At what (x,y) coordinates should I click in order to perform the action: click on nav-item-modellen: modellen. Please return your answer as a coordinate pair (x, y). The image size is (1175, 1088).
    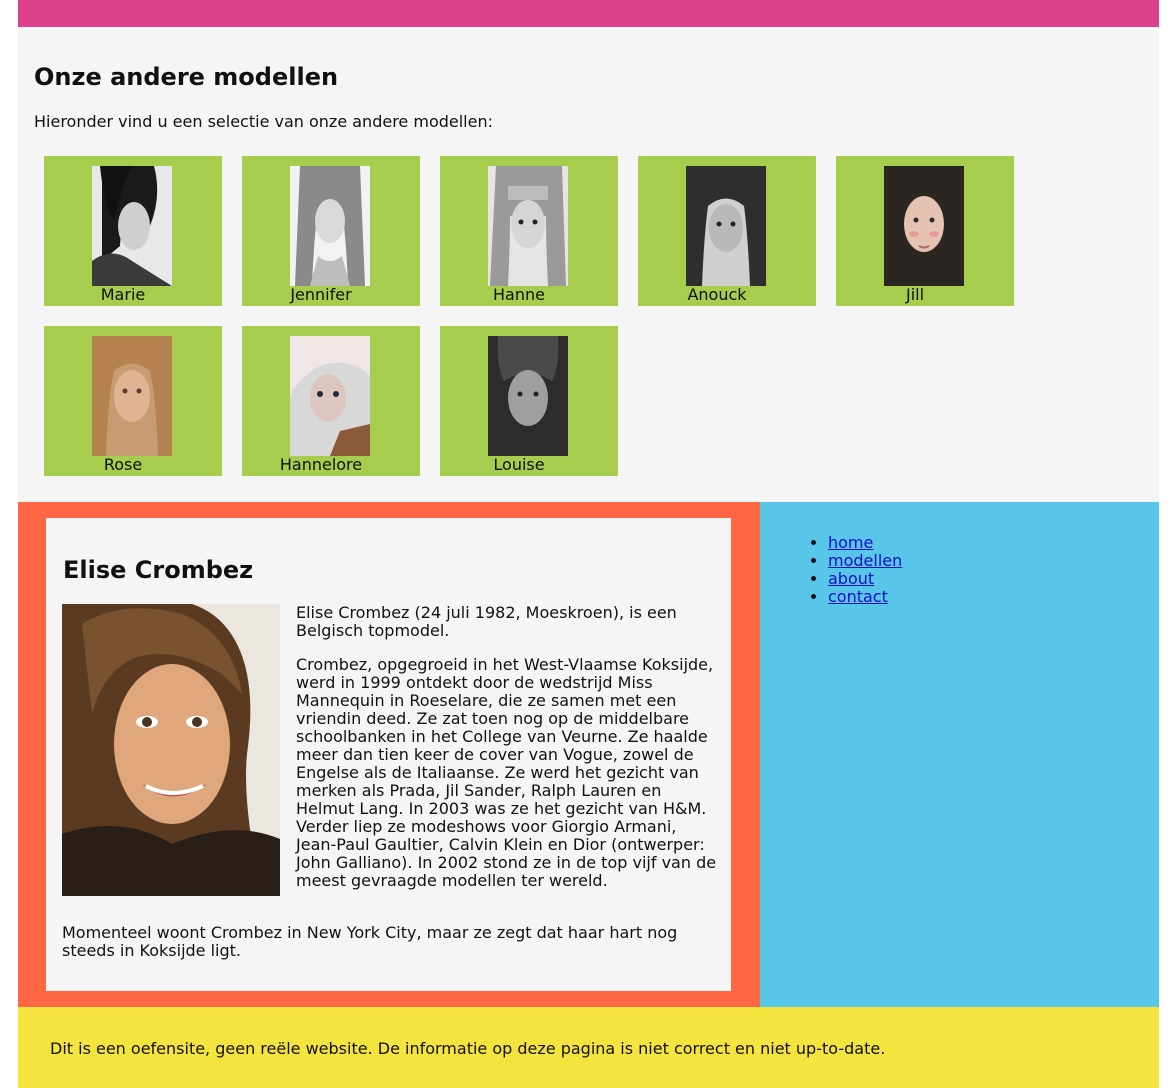
    Looking at the image, I should click on (865, 561).